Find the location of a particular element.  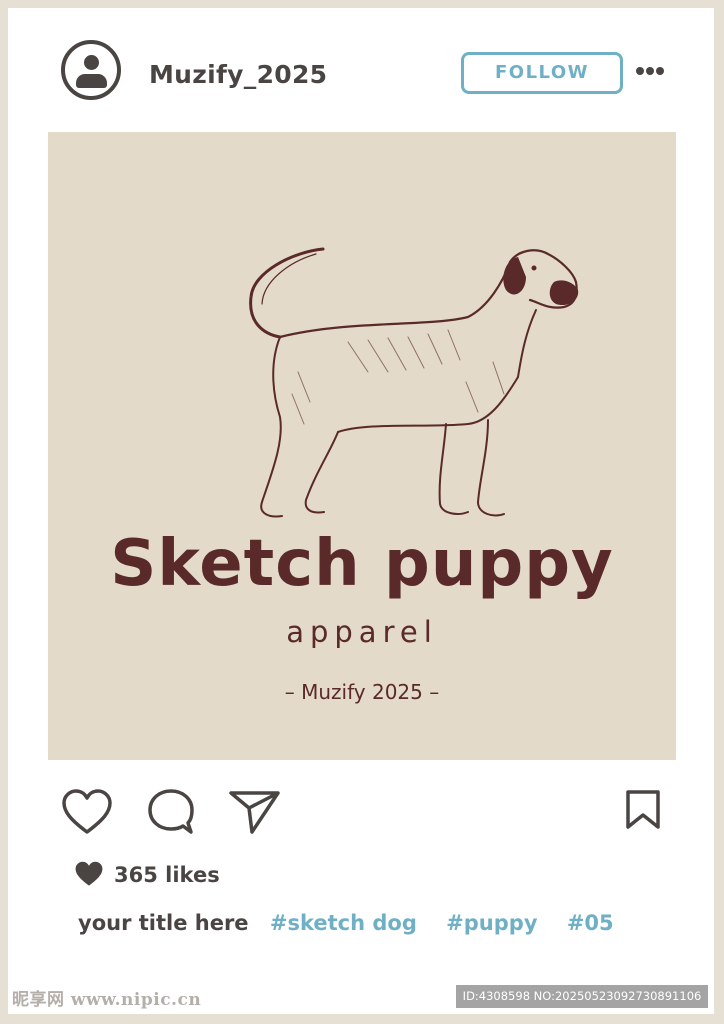

caption: your title here #sketch dog #puppy #05 is located at coordinates (357, 923).